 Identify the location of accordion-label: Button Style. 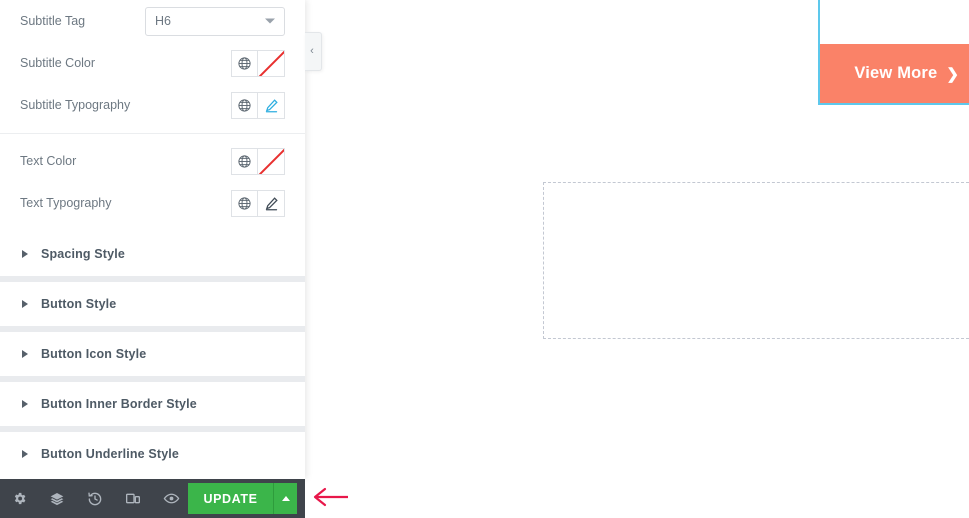
(79, 304).